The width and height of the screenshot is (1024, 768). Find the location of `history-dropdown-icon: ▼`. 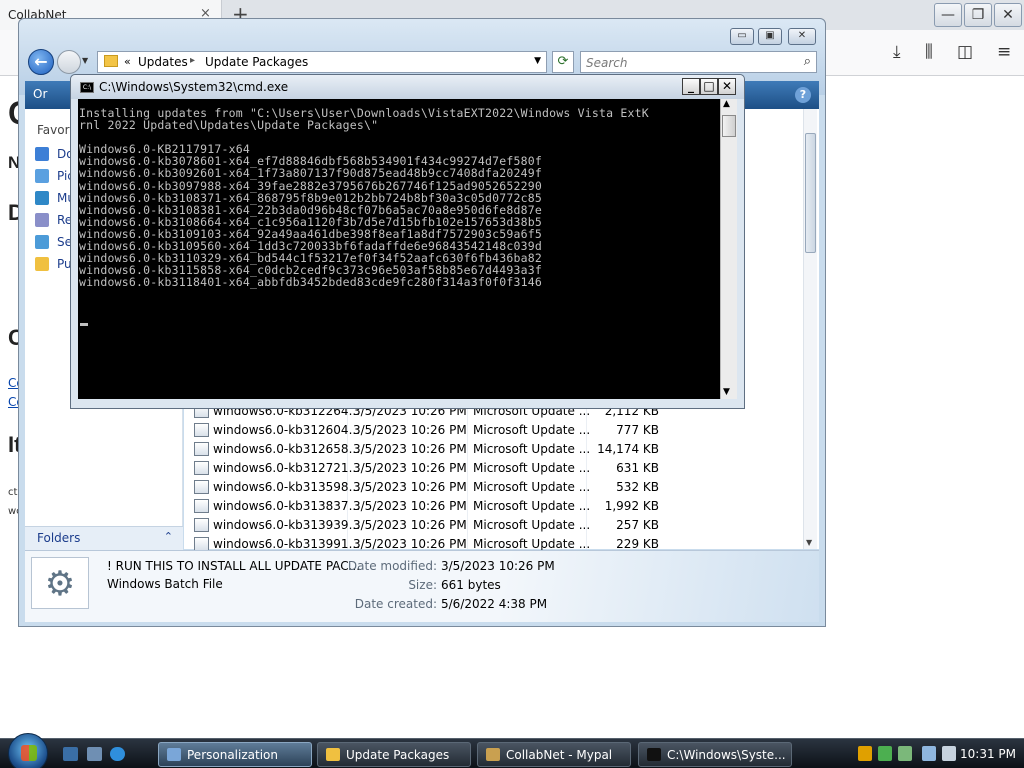

history-dropdown-icon: ▼ is located at coordinates (85, 60).